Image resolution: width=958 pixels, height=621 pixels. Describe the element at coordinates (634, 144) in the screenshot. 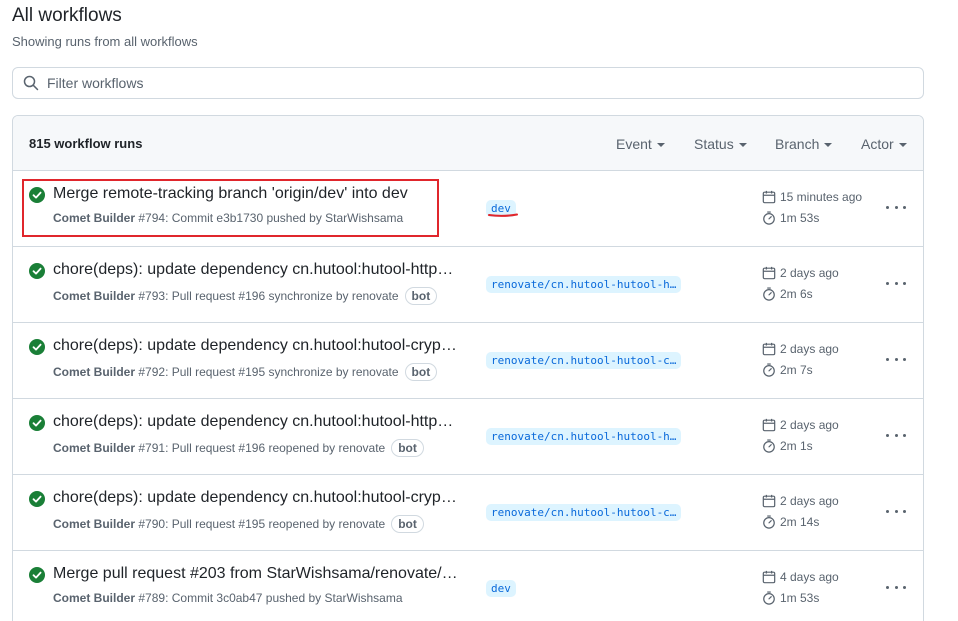

I see `event-filter-label: Event` at that location.